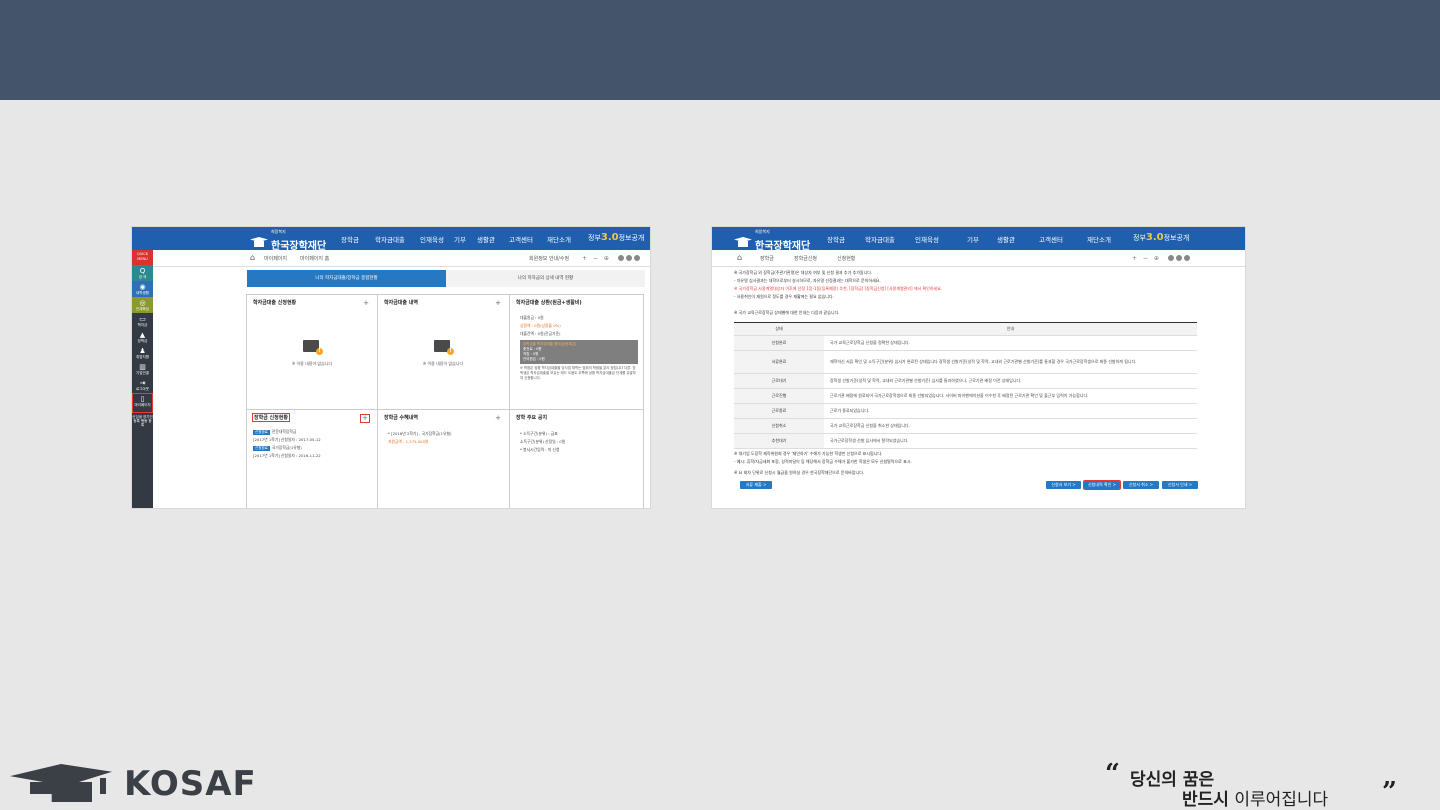  I want to click on sidebar-item-logout: ⇥ 로그아웃, so click(142, 385).